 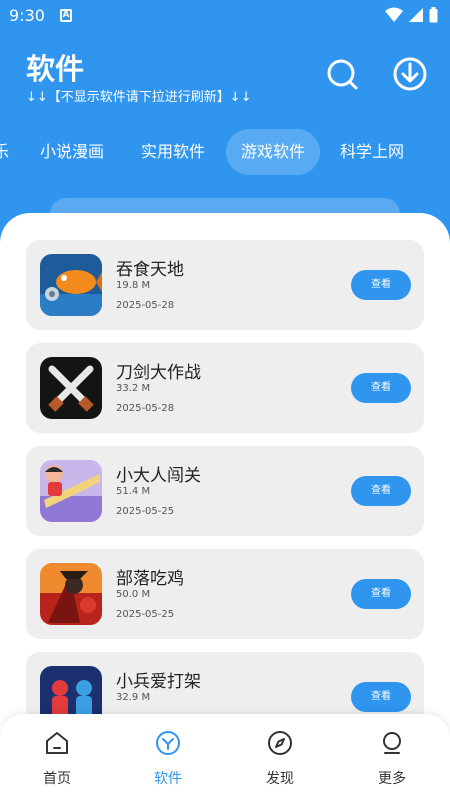 I want to click on crossed-swords-icon, so click(x=71, y=388).